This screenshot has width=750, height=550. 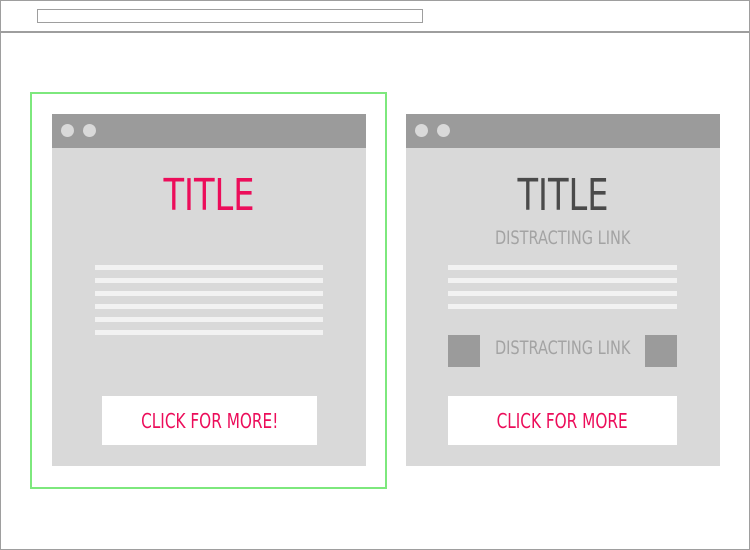 I want to click on distracting-link-middle-label: DISTRACTING LINK, so click(x=563, y=348).